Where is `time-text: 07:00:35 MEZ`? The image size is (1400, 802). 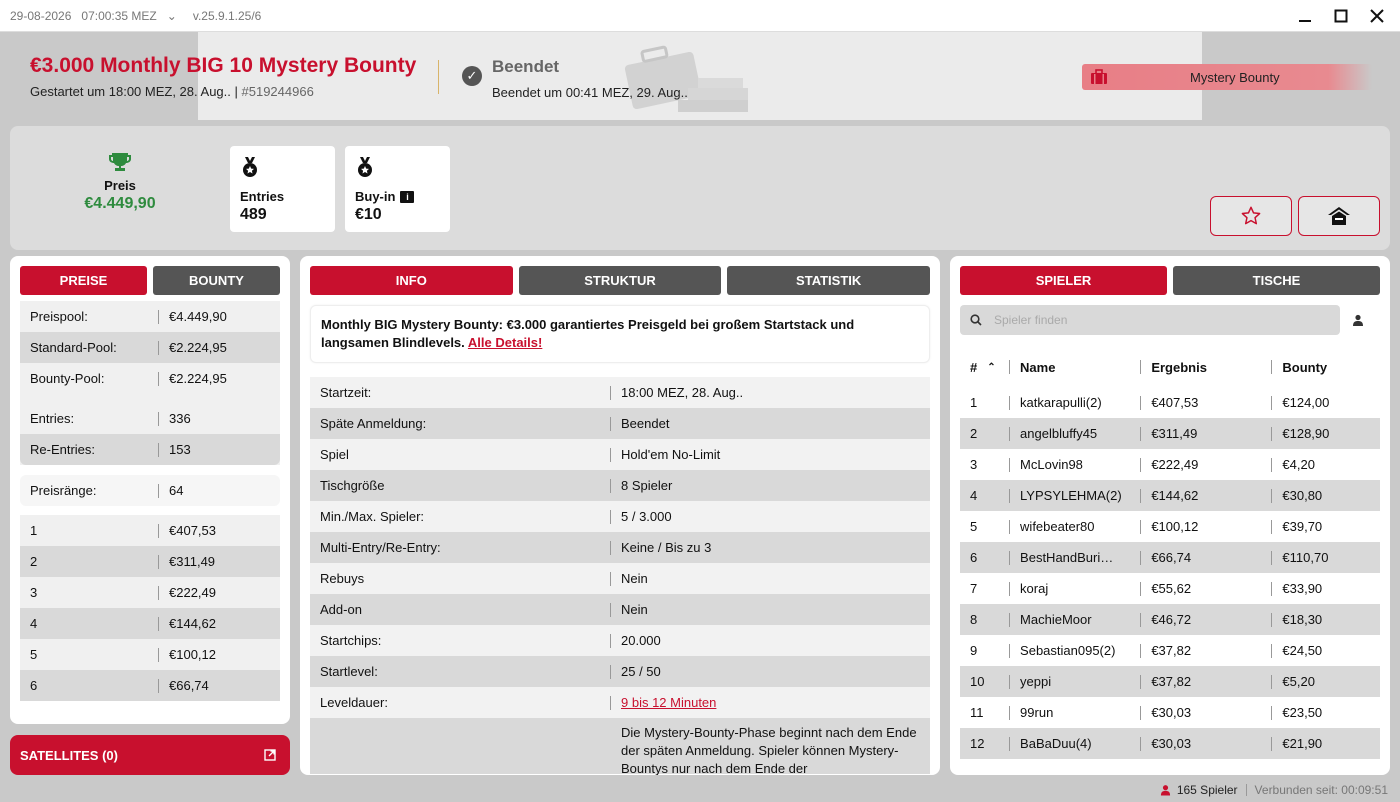 time-text: 07:00:35 MEZ is located at coordinates (119, 15).